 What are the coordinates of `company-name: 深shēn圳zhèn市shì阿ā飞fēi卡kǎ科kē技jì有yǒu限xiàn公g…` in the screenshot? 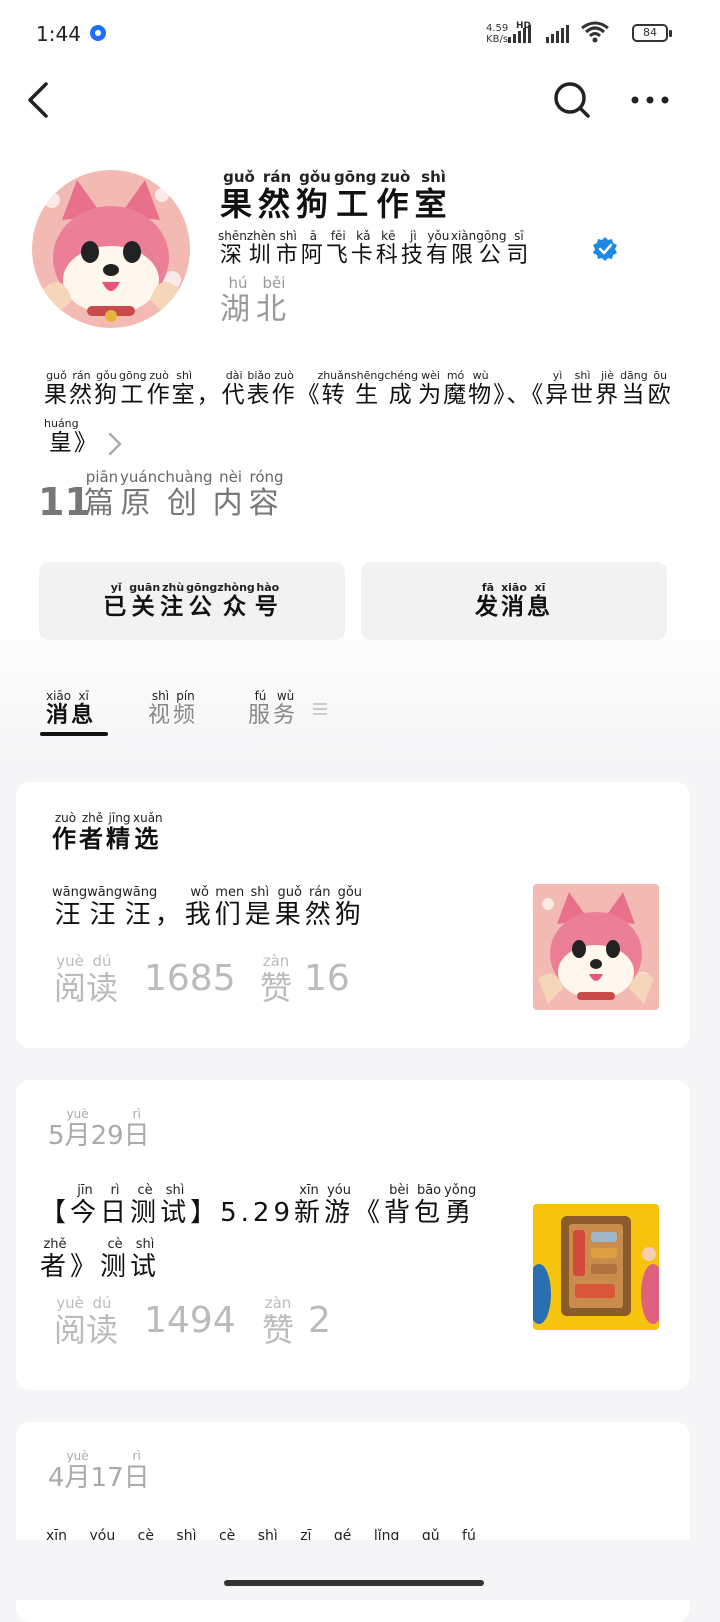 It's located at (375, 248).